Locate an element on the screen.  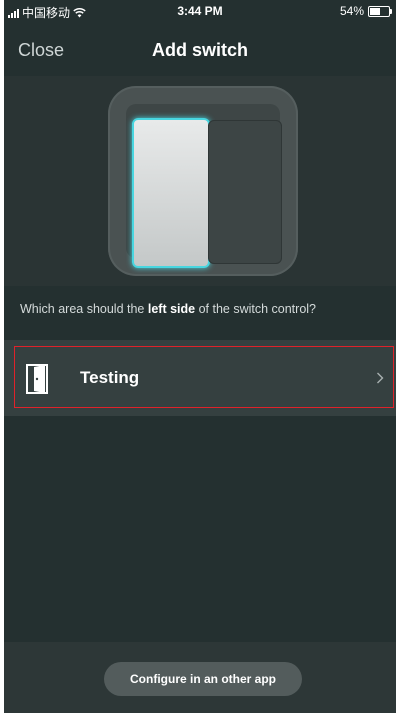
status-bar: 中国移动 3:44 PM 54% is located at coordinates (200, 11).